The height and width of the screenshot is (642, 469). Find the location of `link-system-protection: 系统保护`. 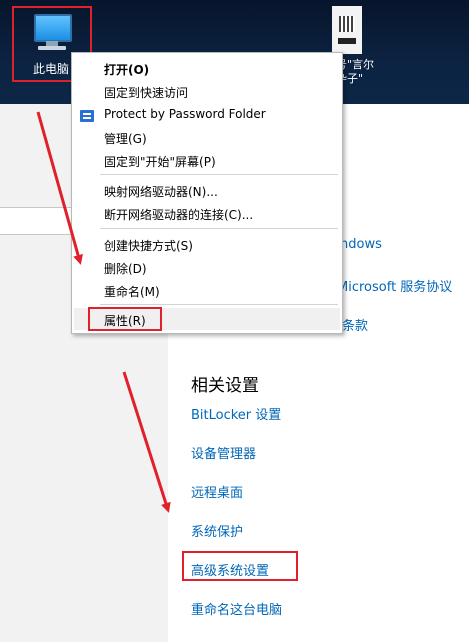

link-system-protection: 系统保护 is located at coordinates (217, 530).